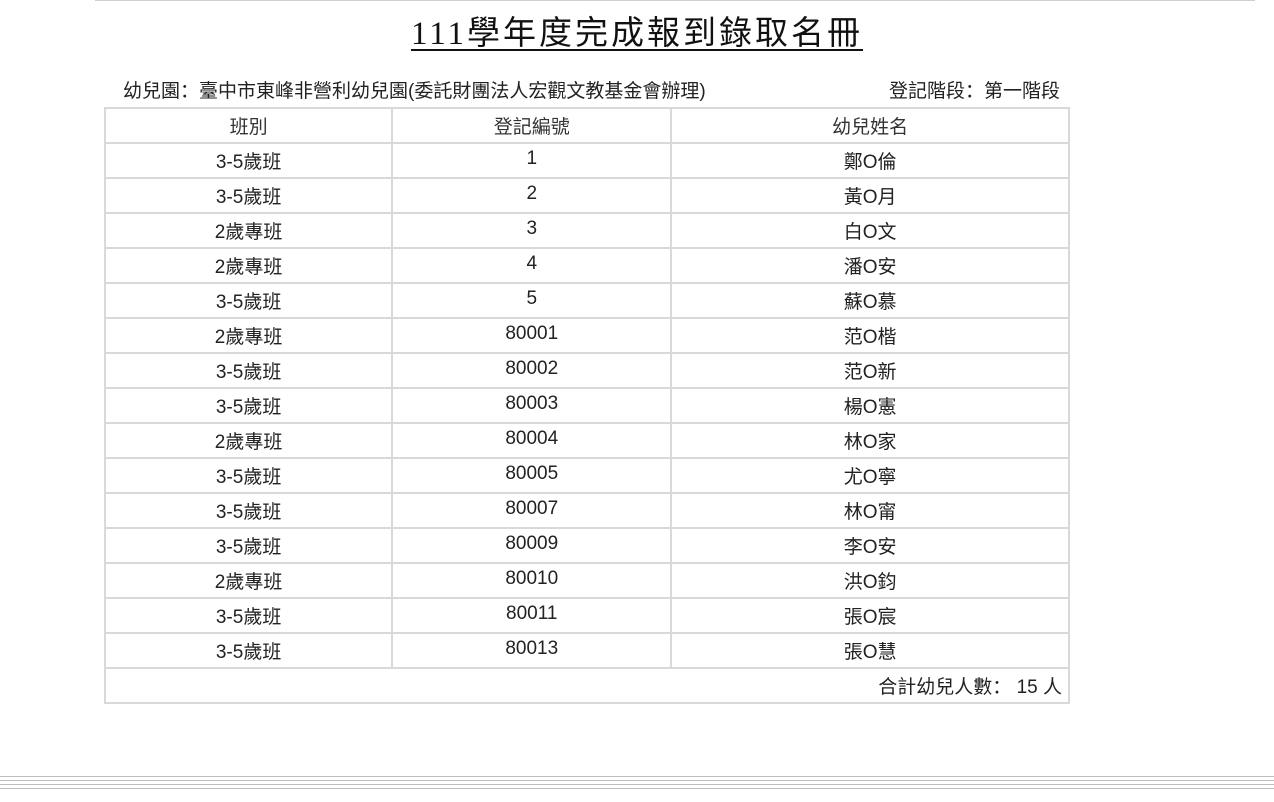  I want to click on child-name-cell: 張O宸, so click(870, 615).